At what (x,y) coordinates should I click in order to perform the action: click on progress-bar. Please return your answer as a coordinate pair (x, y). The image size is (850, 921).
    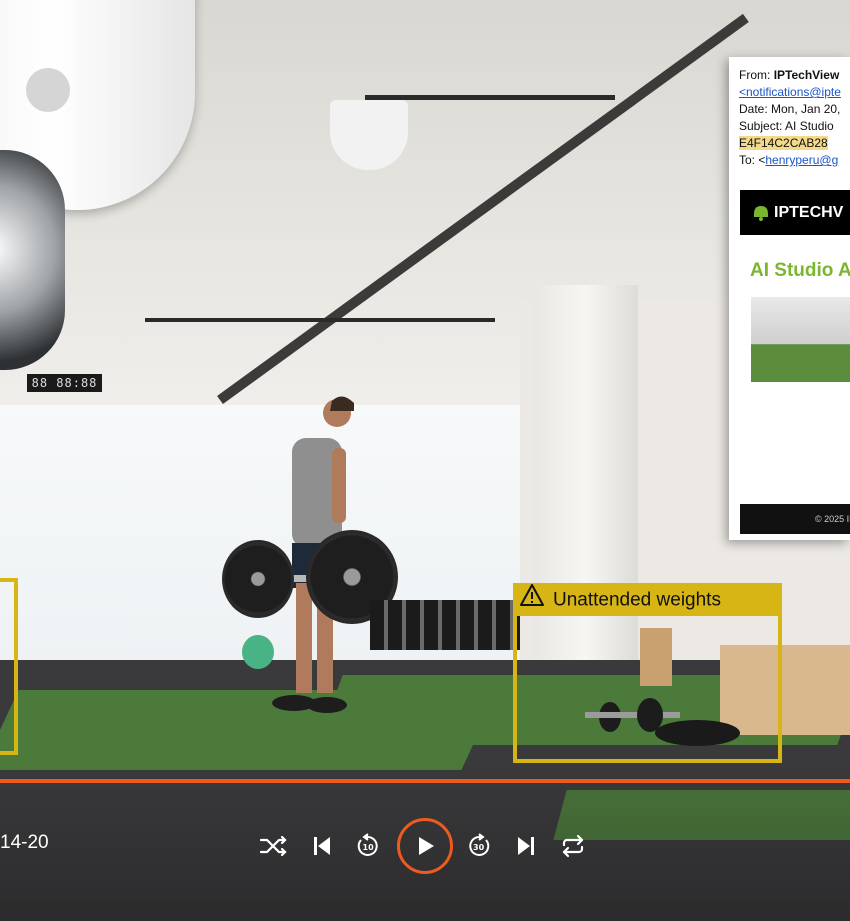
    Looking at the image, I should click on (425, 781).